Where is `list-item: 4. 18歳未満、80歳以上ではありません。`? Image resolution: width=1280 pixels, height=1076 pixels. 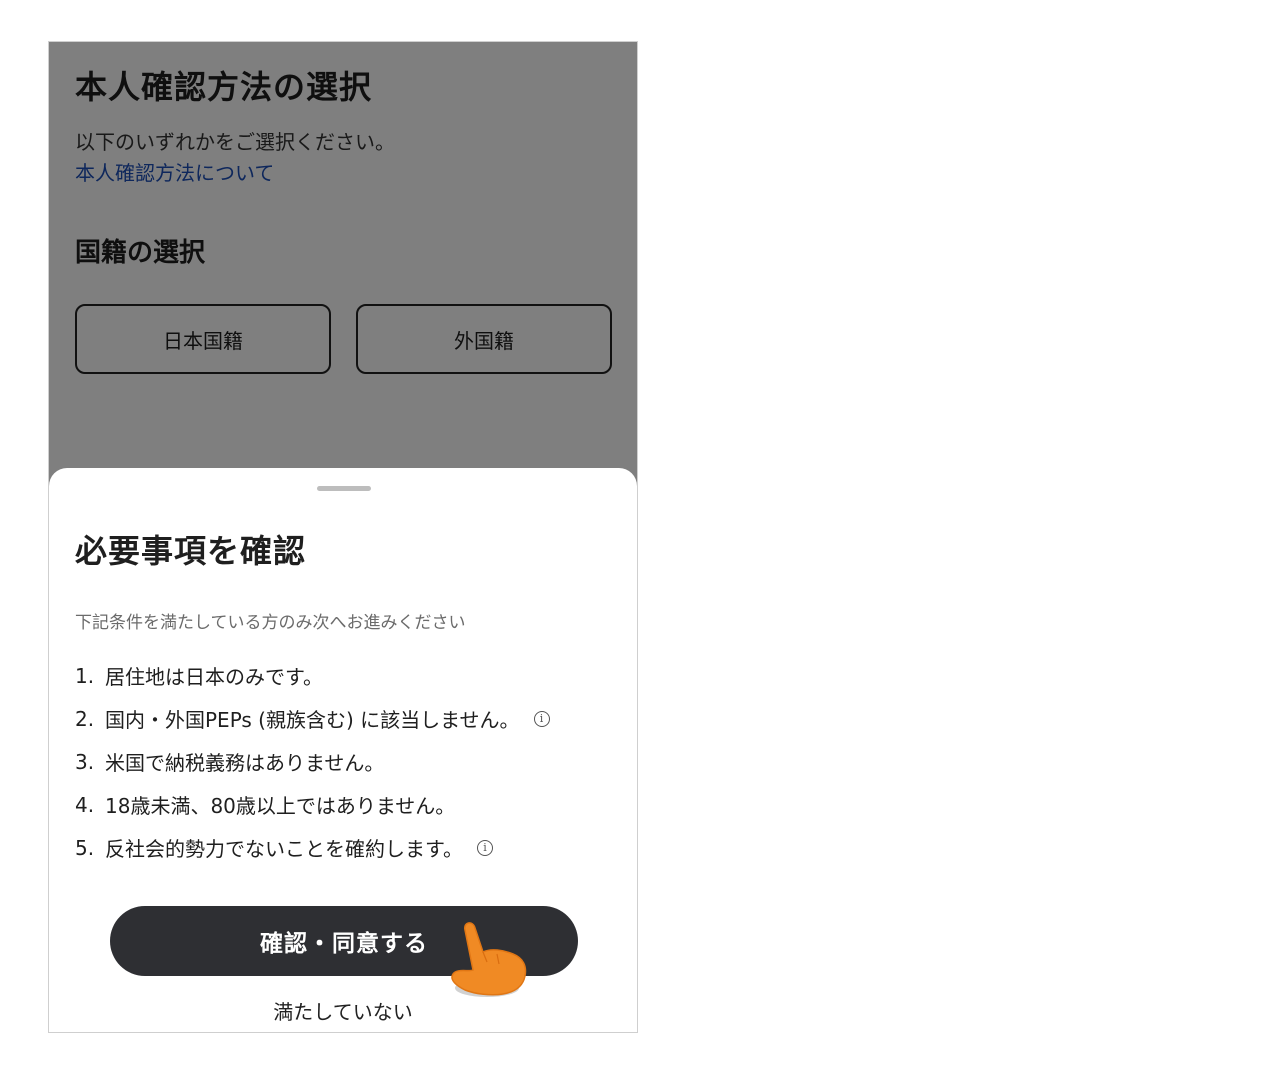 list-item: 4. 18歳未満、80歳以上ではありません。 is located at coordinates (312, 804).